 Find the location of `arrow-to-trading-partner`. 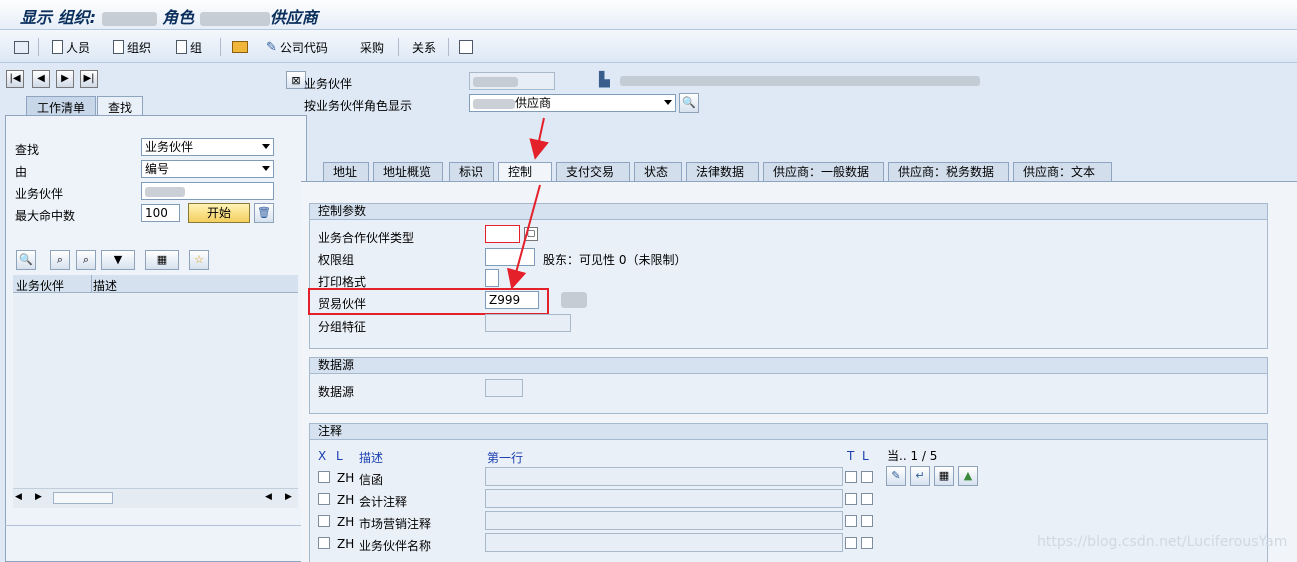

arrow-to-trading-partner is located at coordinates (523, 237).